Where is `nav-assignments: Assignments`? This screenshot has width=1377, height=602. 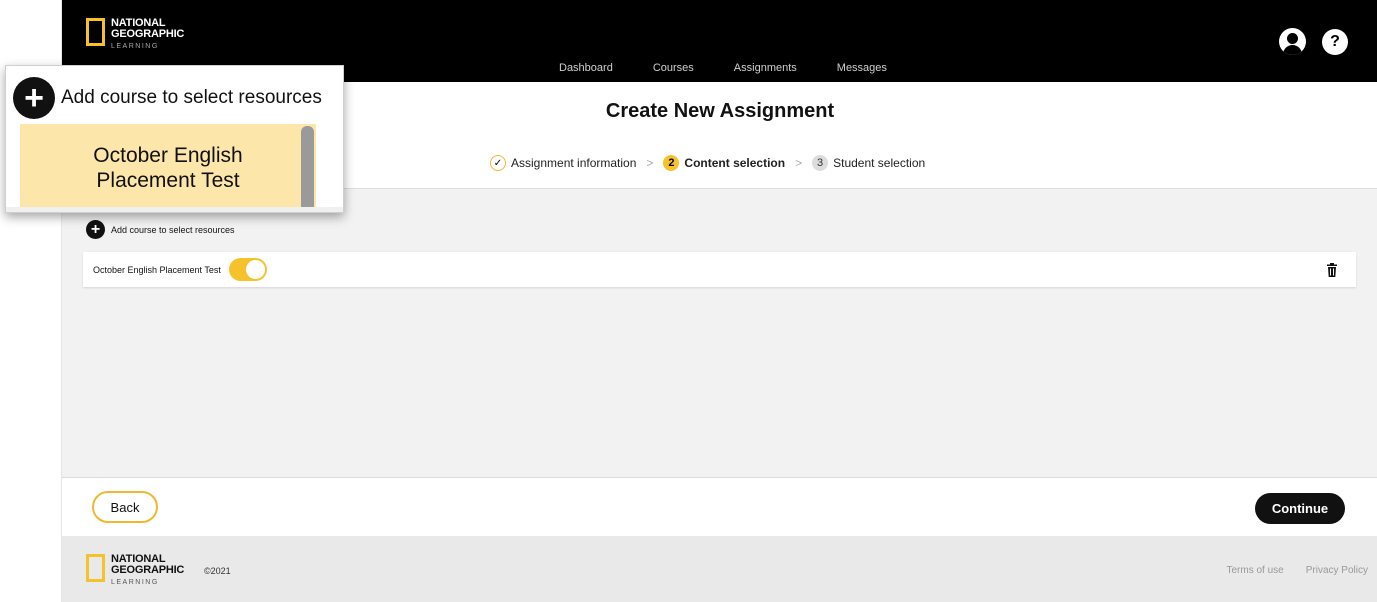 nav-assignments: Assignments is located at coordinates (765, 68).